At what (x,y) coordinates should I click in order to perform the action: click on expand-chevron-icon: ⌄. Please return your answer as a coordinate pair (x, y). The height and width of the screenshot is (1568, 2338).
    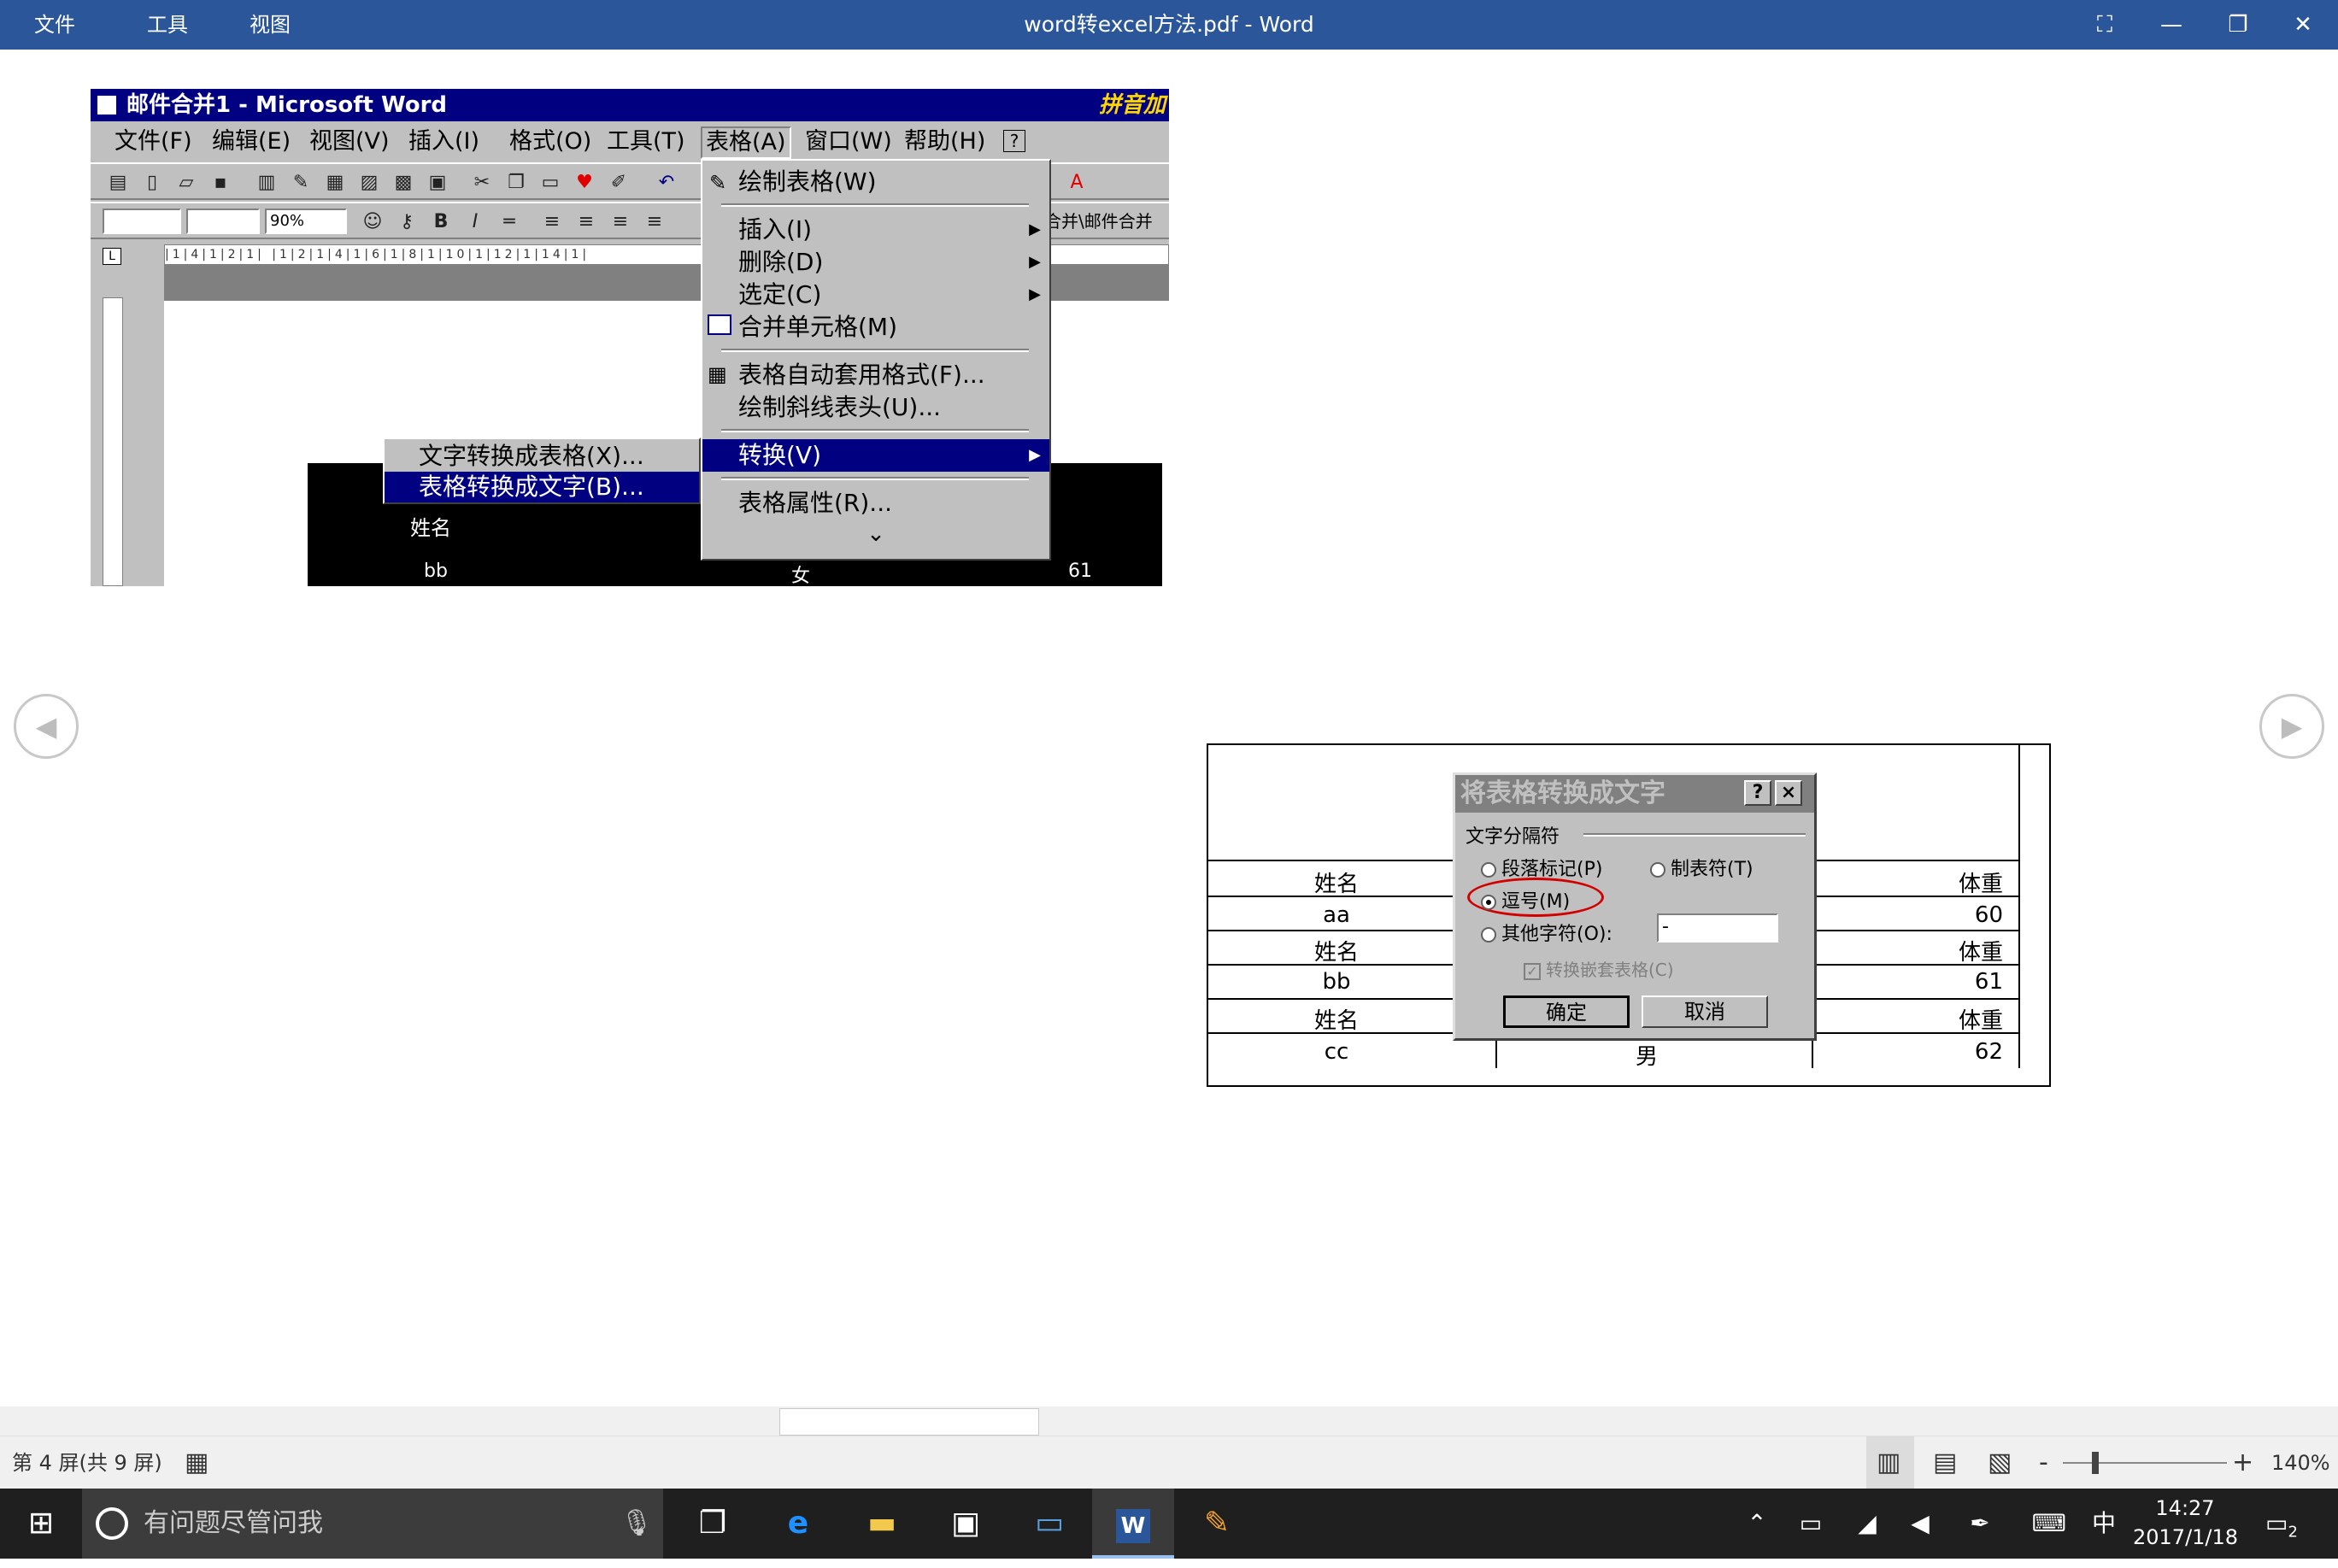
    Looking at the image, I should click on (875, 534).